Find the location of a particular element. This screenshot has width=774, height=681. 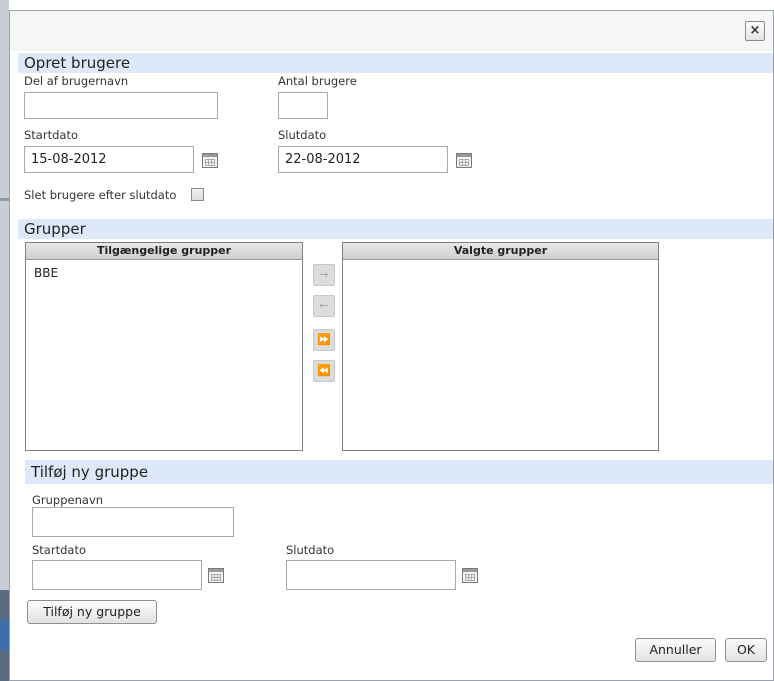

slutdato-label: Slutdato is located at coordinates (302, 135).